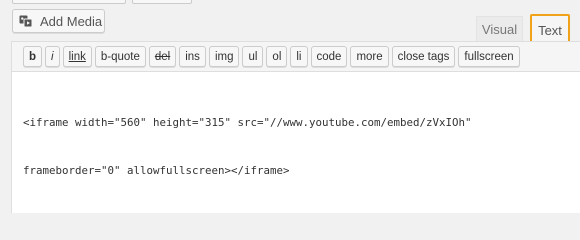 The height and width of the screenshot is (240, 580). I want to click on bold-button: b, so click(33, 56).